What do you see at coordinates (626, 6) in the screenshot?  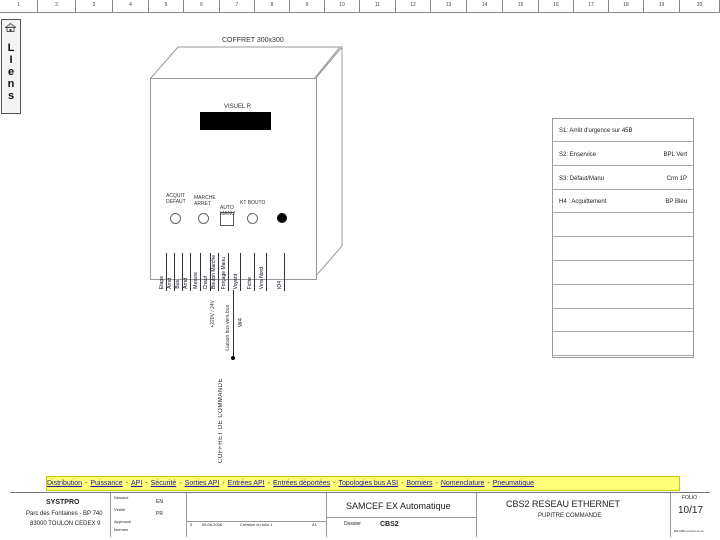 I see `ruler-cell: 18` at bounding box center [626, 6].